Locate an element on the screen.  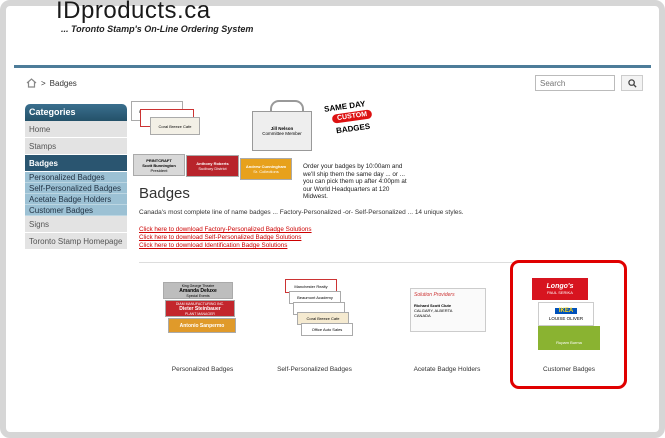
search-icon is located at coordinates (632, 83).